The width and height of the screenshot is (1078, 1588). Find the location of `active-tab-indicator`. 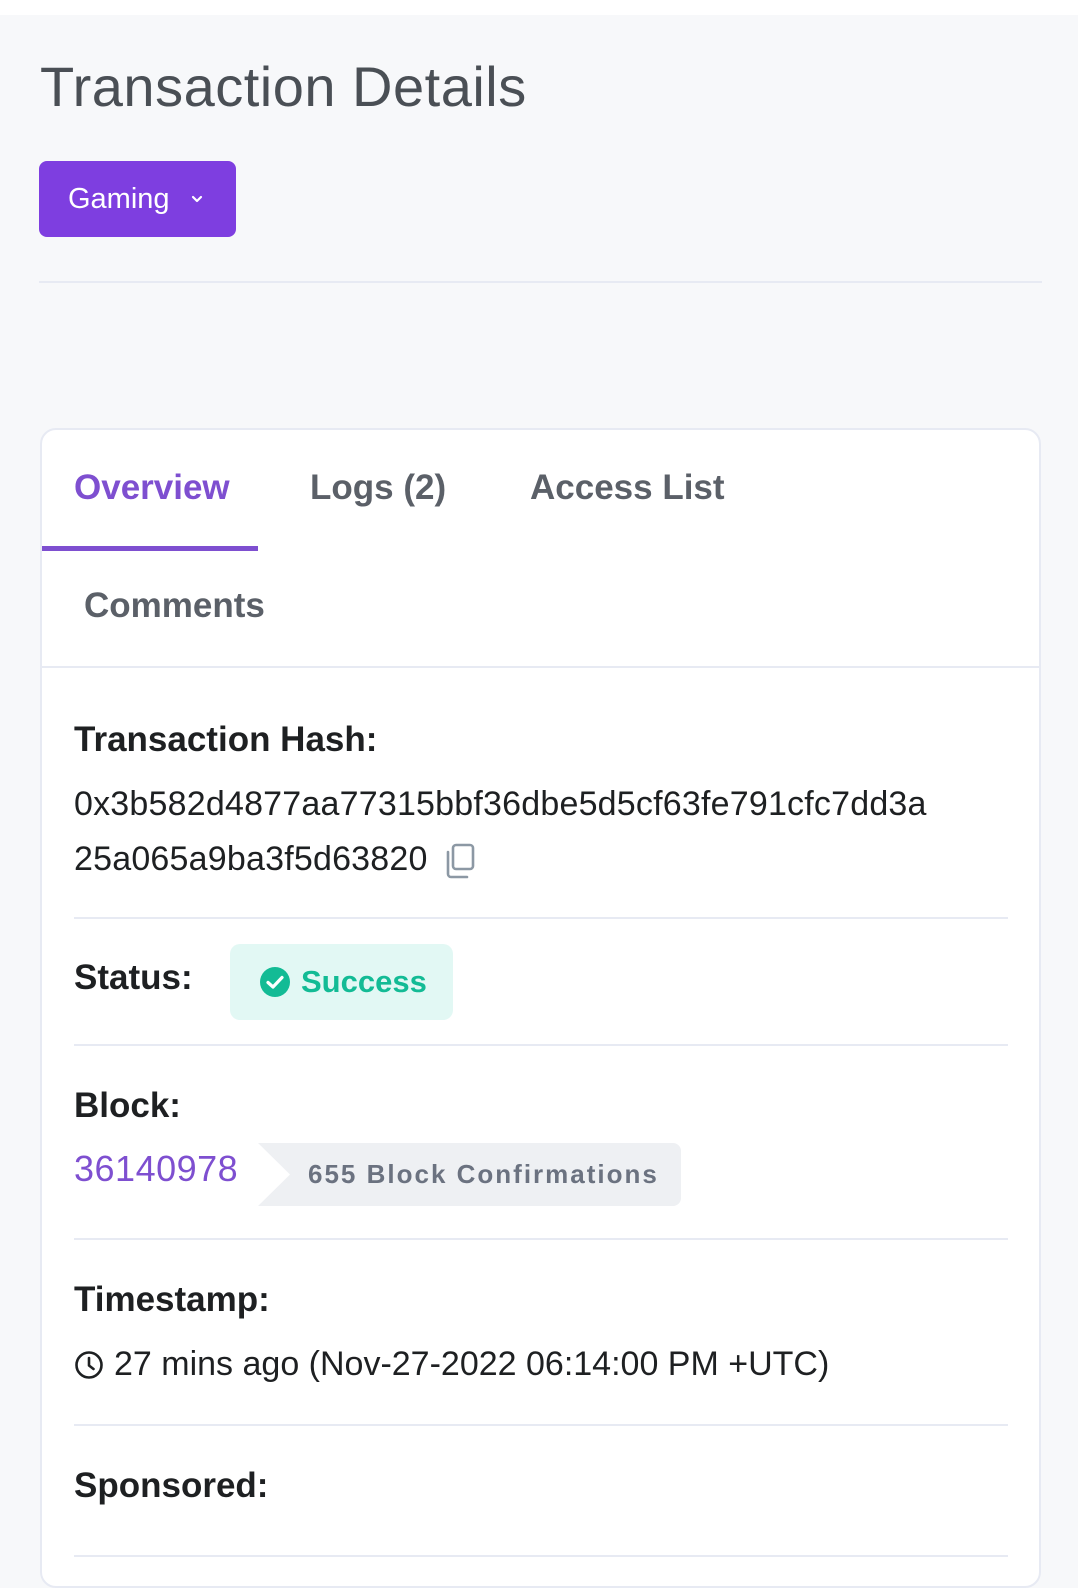

active-tab-indicator is located at coordinates (150, 548).